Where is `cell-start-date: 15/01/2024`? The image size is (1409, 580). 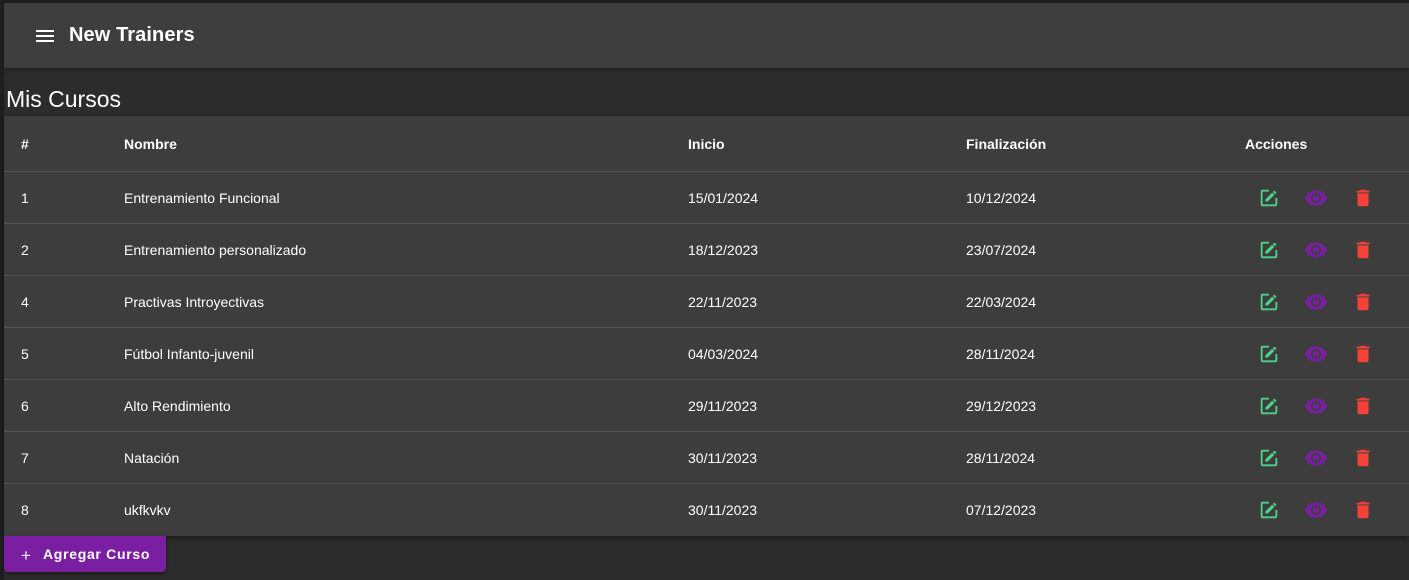
cell-start-date: 15/01/2024 is located at coordinates (827, 197).